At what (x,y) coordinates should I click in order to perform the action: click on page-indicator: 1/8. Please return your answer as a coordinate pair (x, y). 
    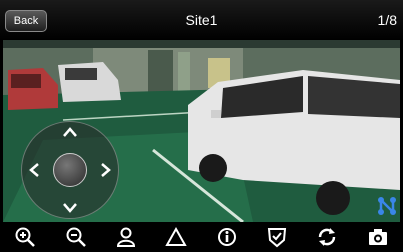
    Looking at the image, I should click on (387, 20).